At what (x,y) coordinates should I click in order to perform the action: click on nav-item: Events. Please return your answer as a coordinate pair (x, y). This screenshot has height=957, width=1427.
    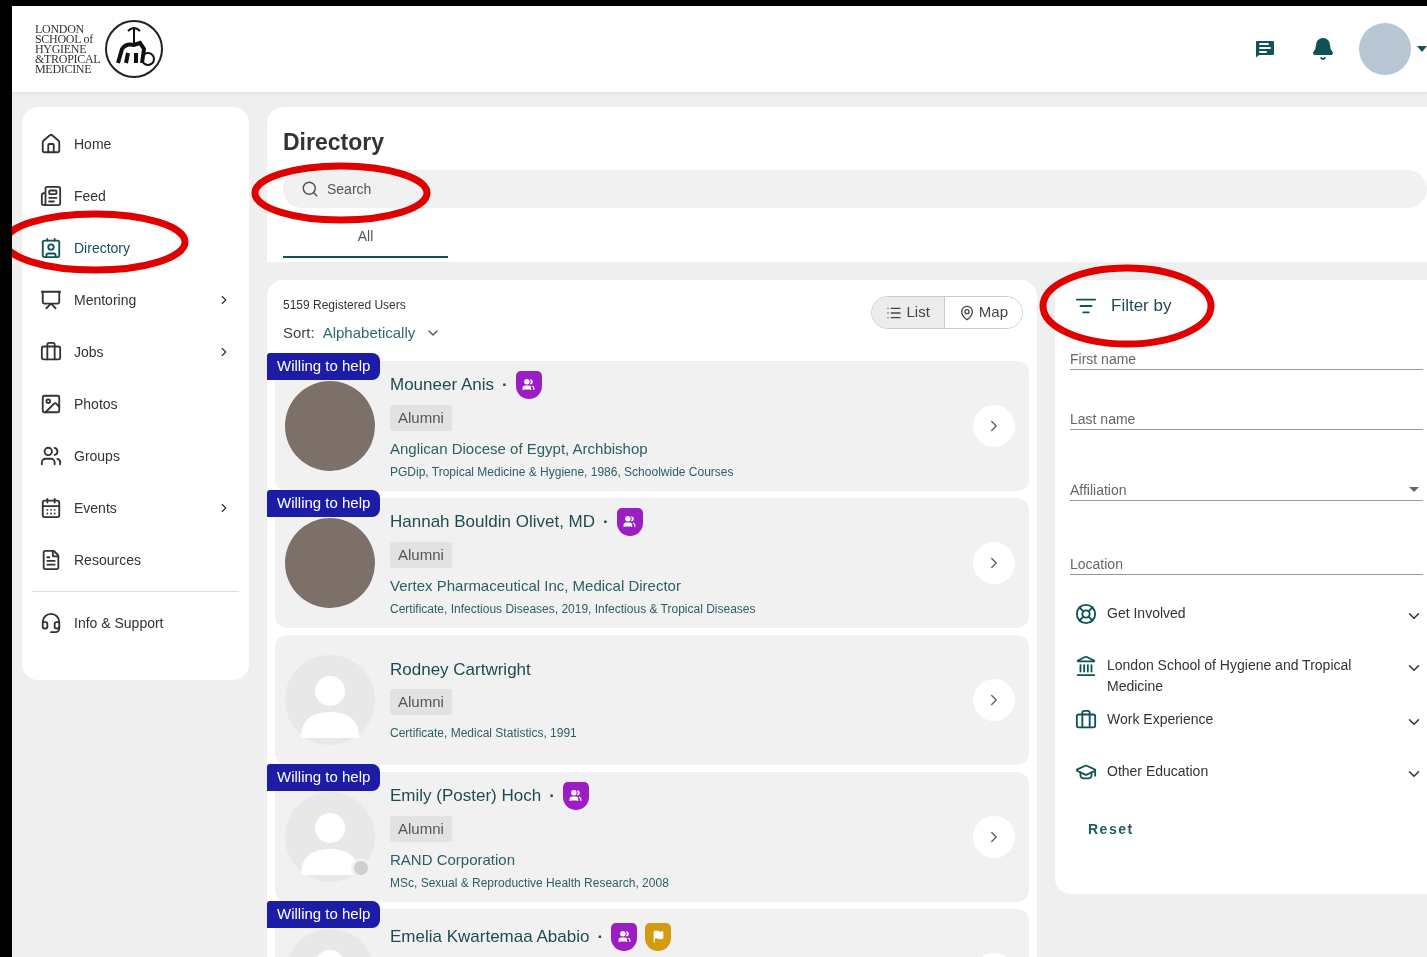
    Looking at the image, I should click on (135, 508).